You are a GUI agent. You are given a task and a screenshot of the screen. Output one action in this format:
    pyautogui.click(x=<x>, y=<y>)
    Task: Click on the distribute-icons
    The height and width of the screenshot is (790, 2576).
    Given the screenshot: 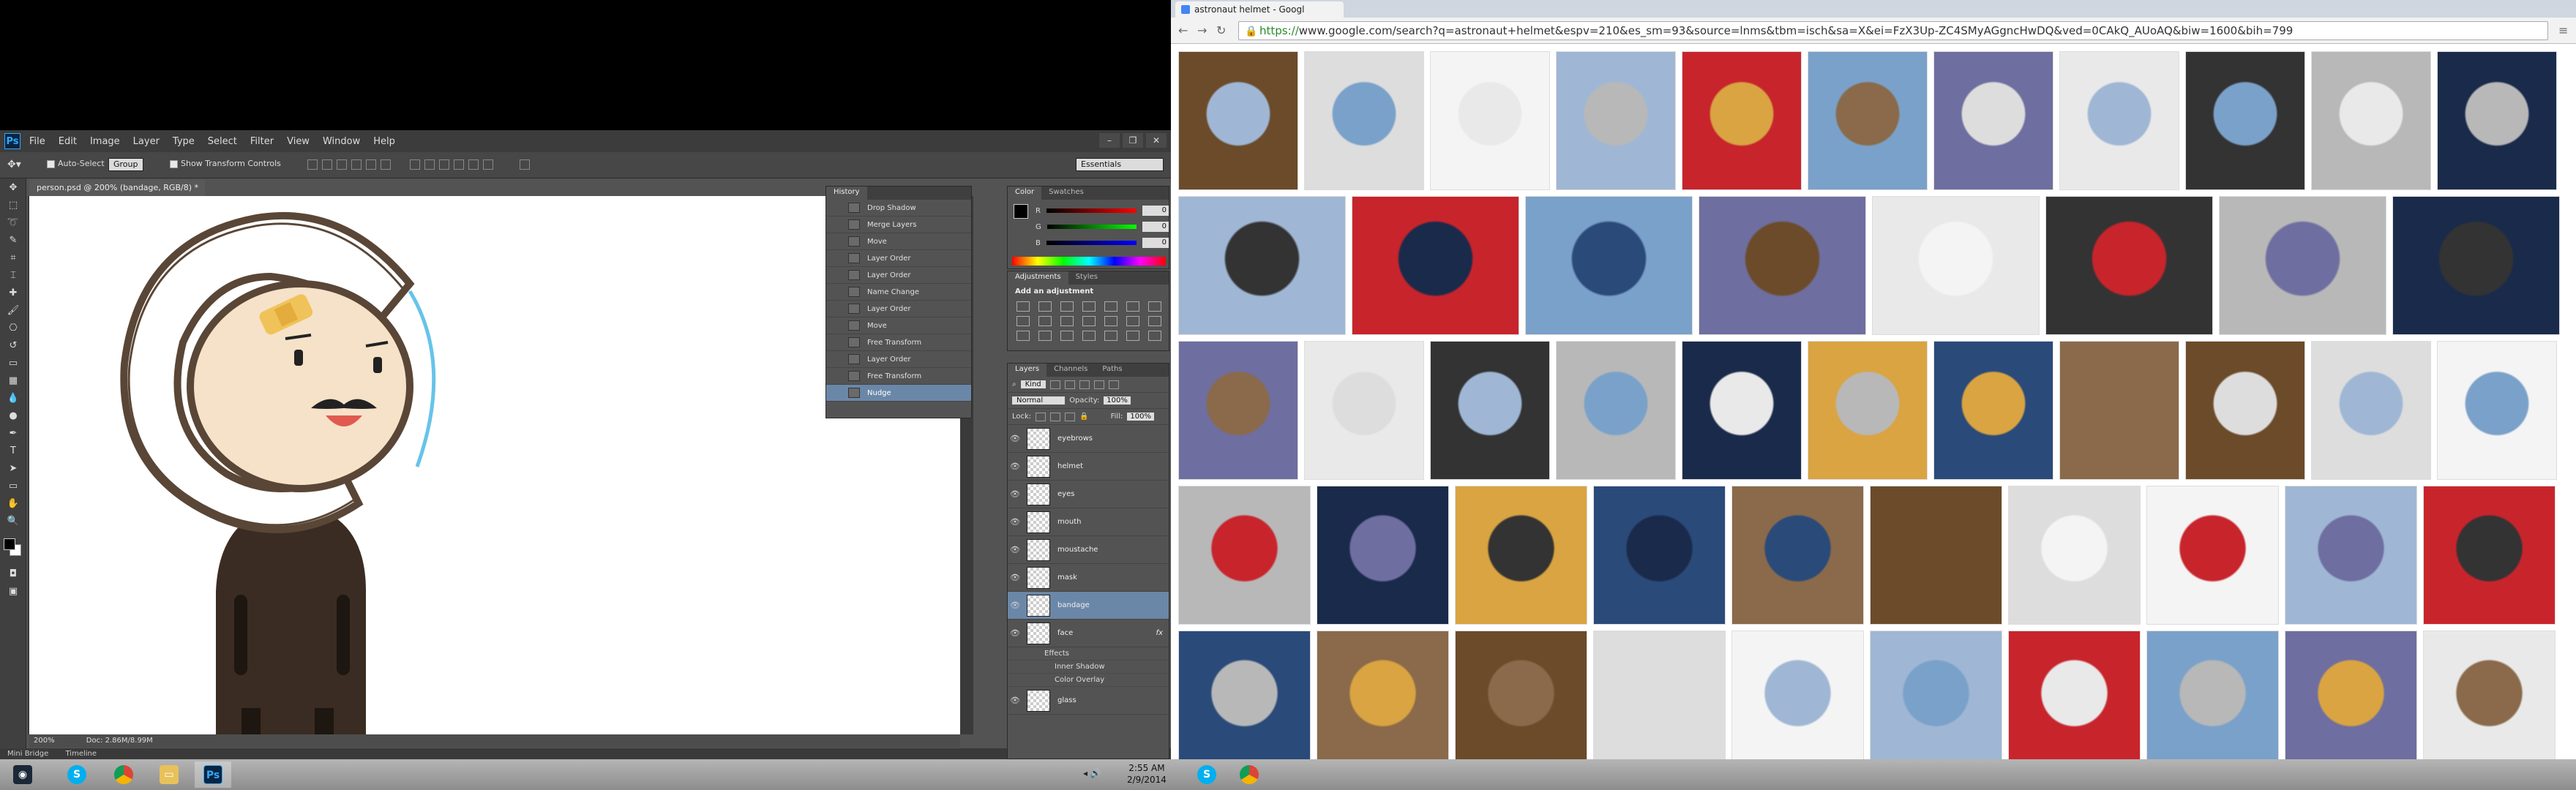 What is the action you would take?
    pyautogui.click(x=451, y=164)
    